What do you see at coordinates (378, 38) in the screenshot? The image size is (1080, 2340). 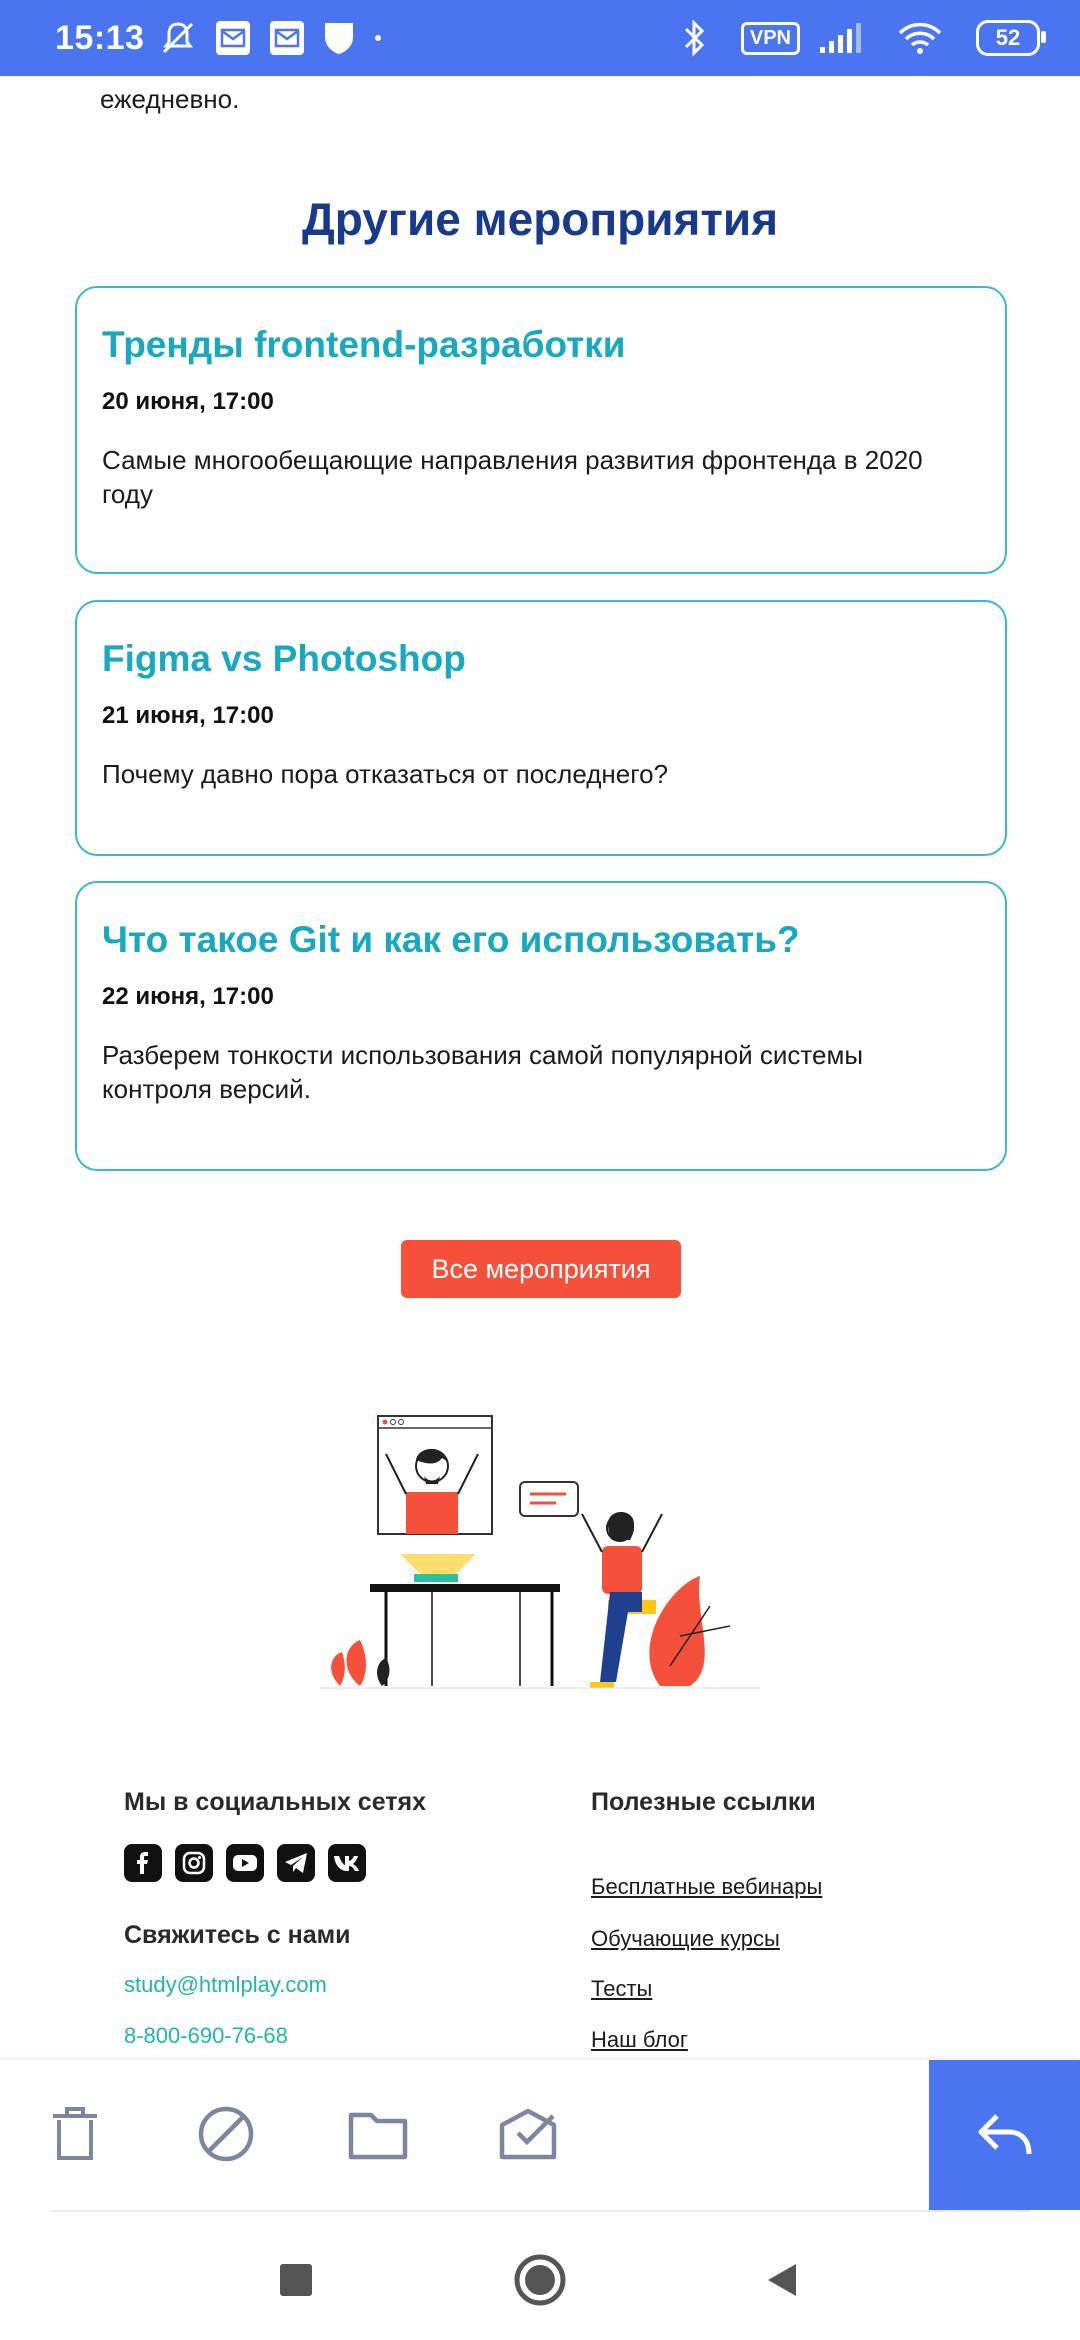 I see `dot-icon` at bounding box center [378, 38].